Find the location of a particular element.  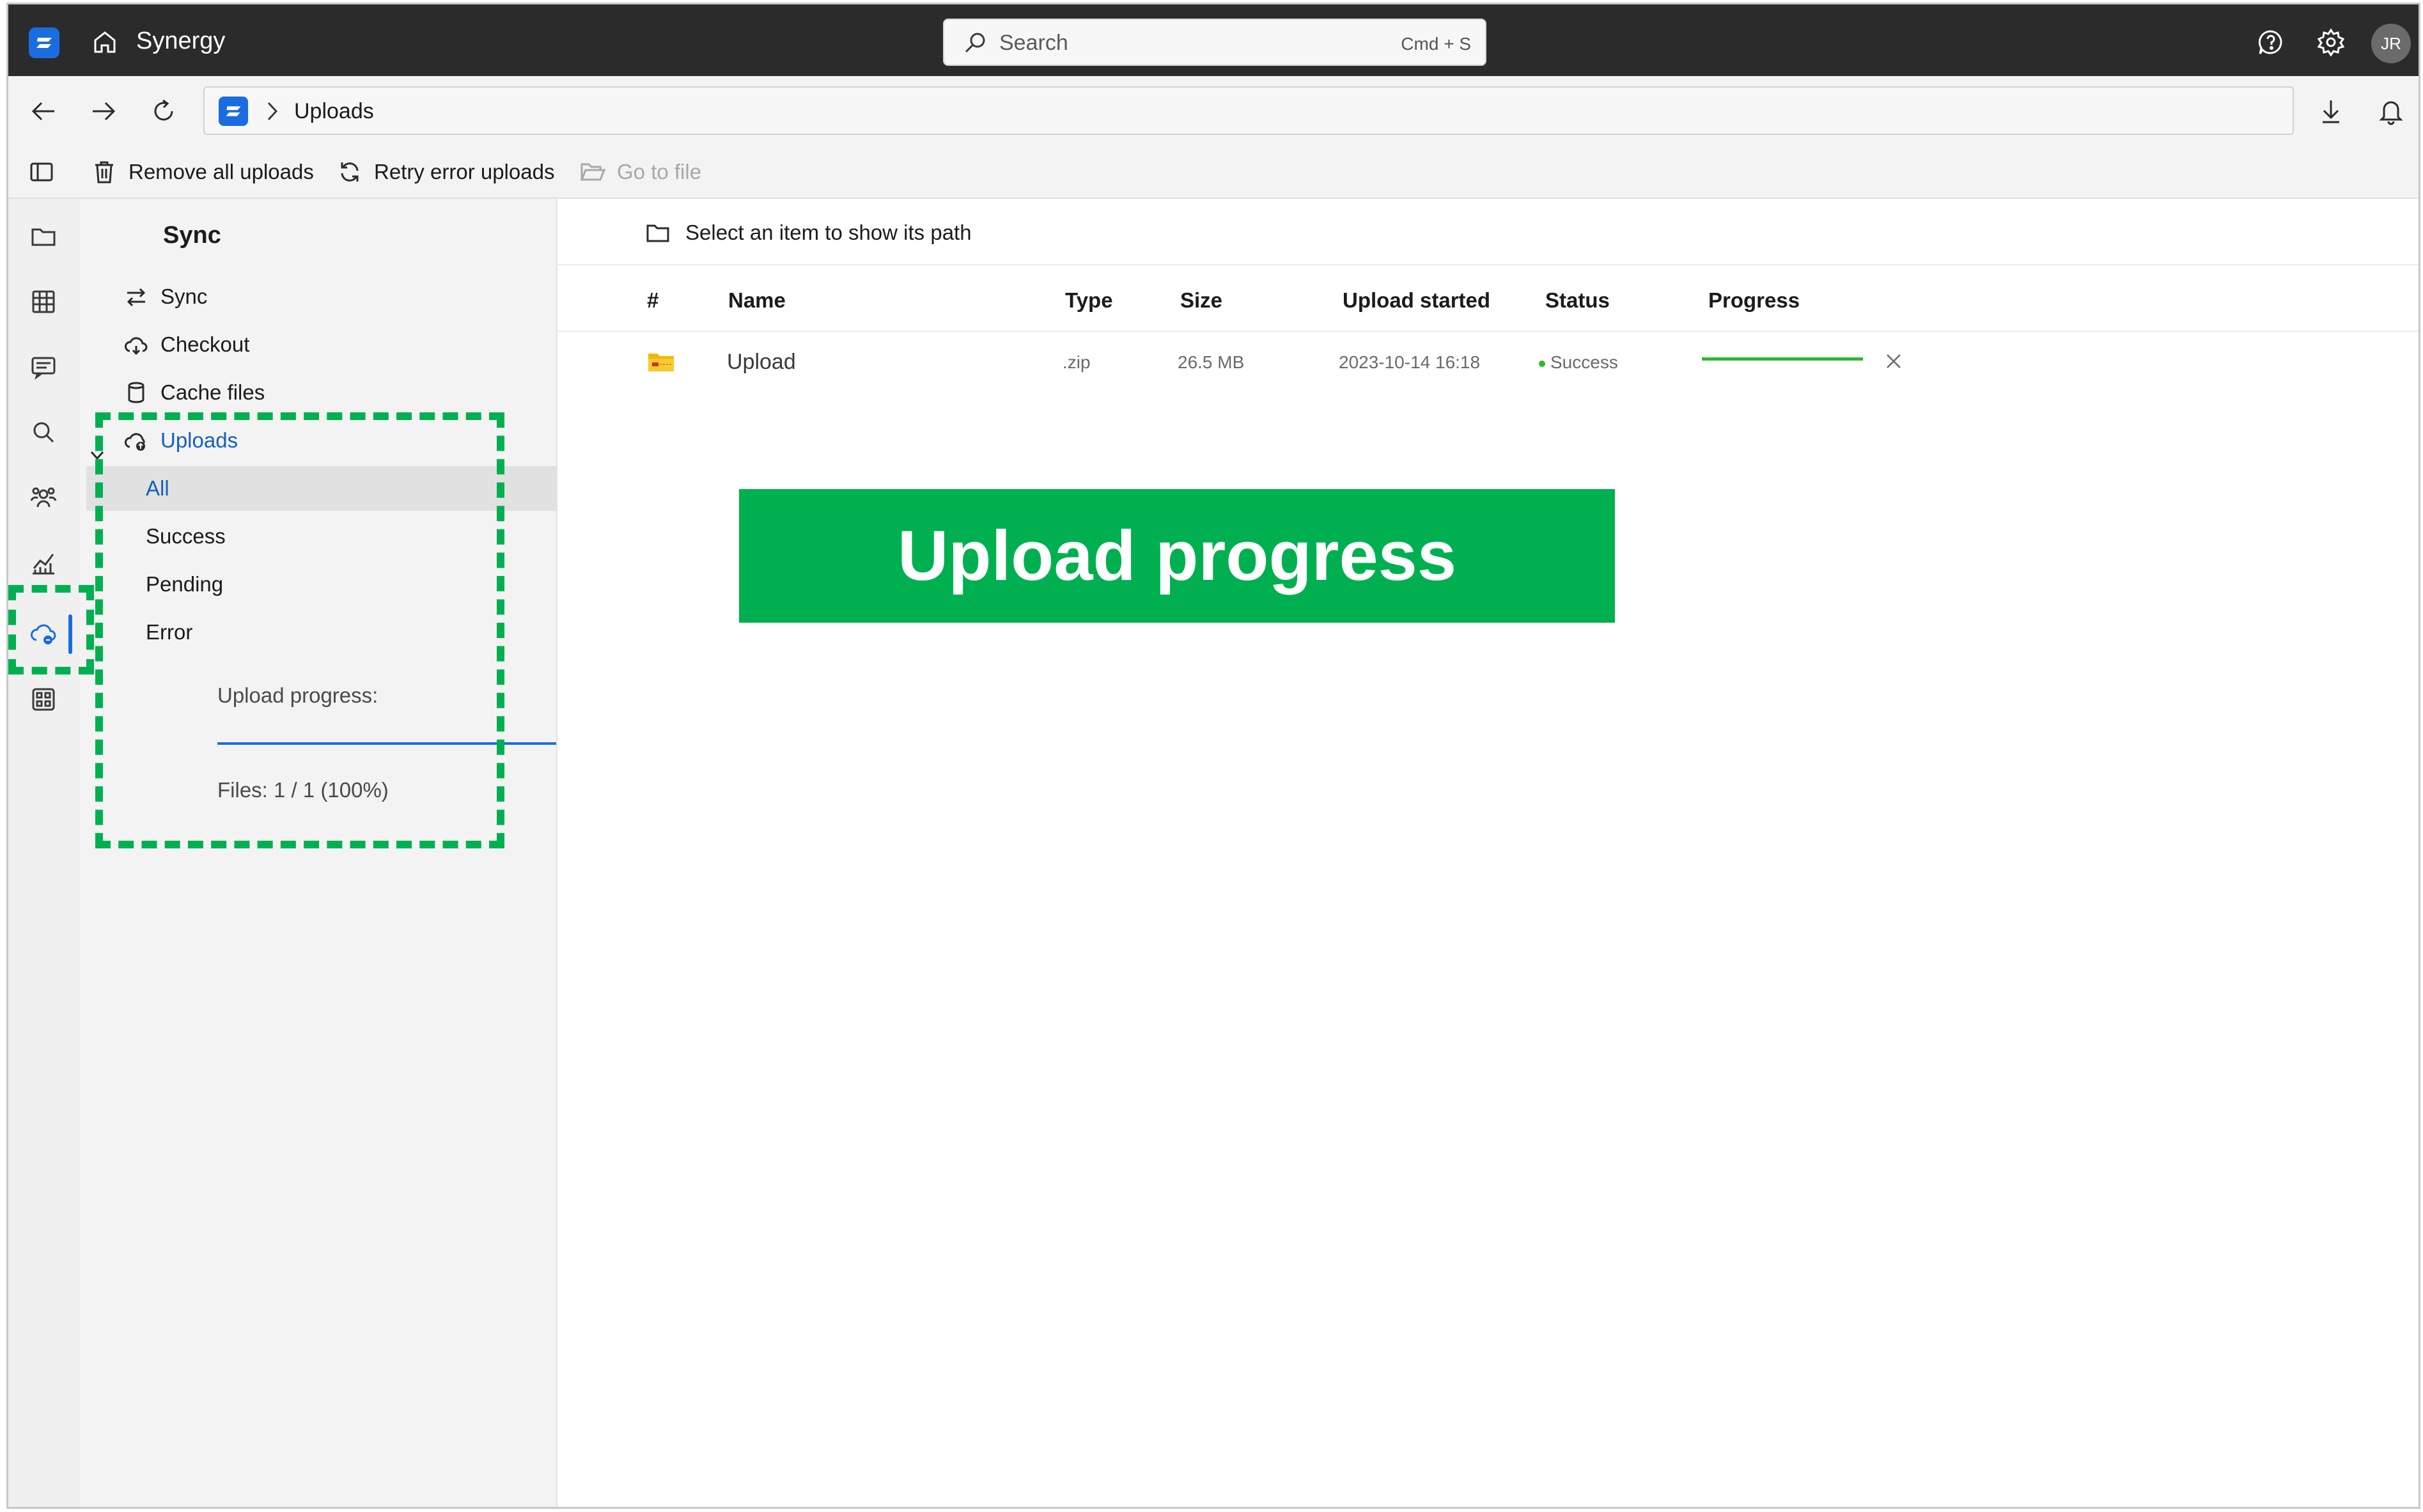

cloud-checkout-icon is located at coordinates (136, 346).